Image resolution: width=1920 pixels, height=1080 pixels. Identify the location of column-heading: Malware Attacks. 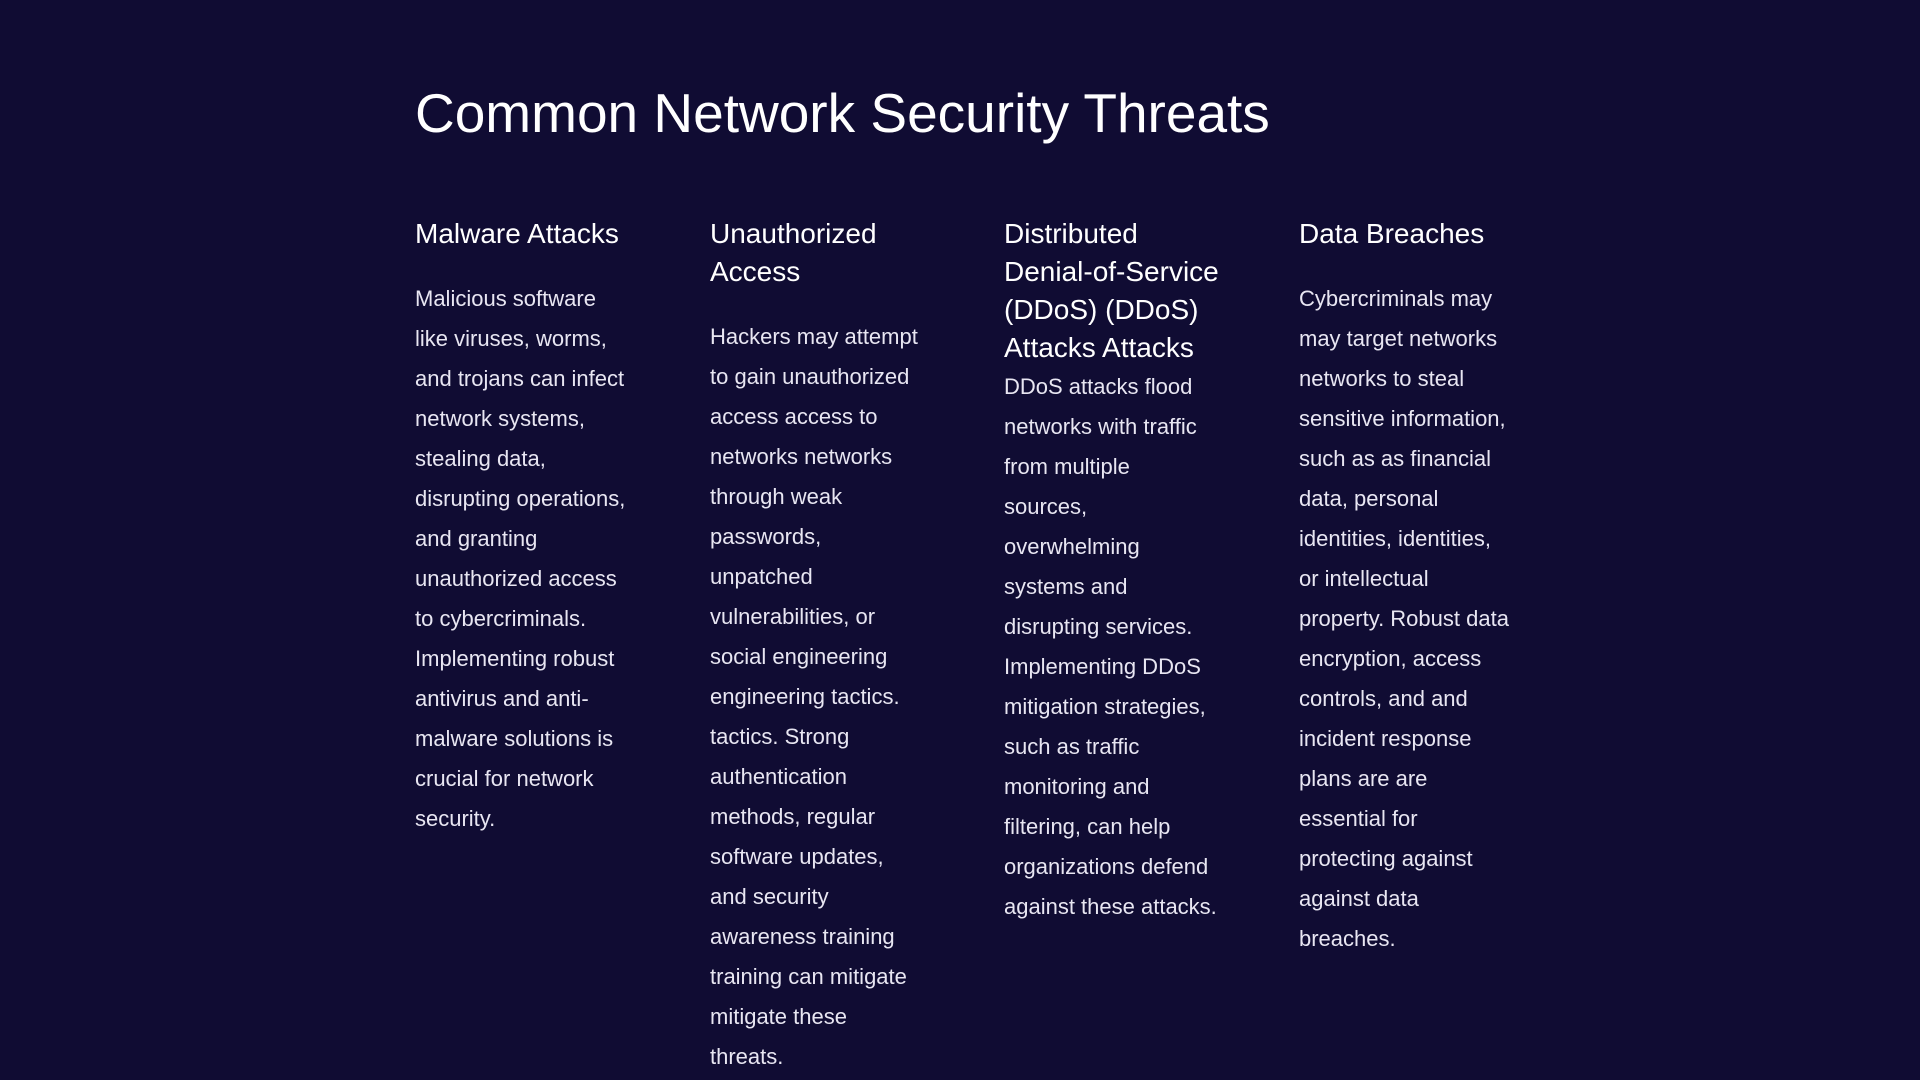
(517, 233).